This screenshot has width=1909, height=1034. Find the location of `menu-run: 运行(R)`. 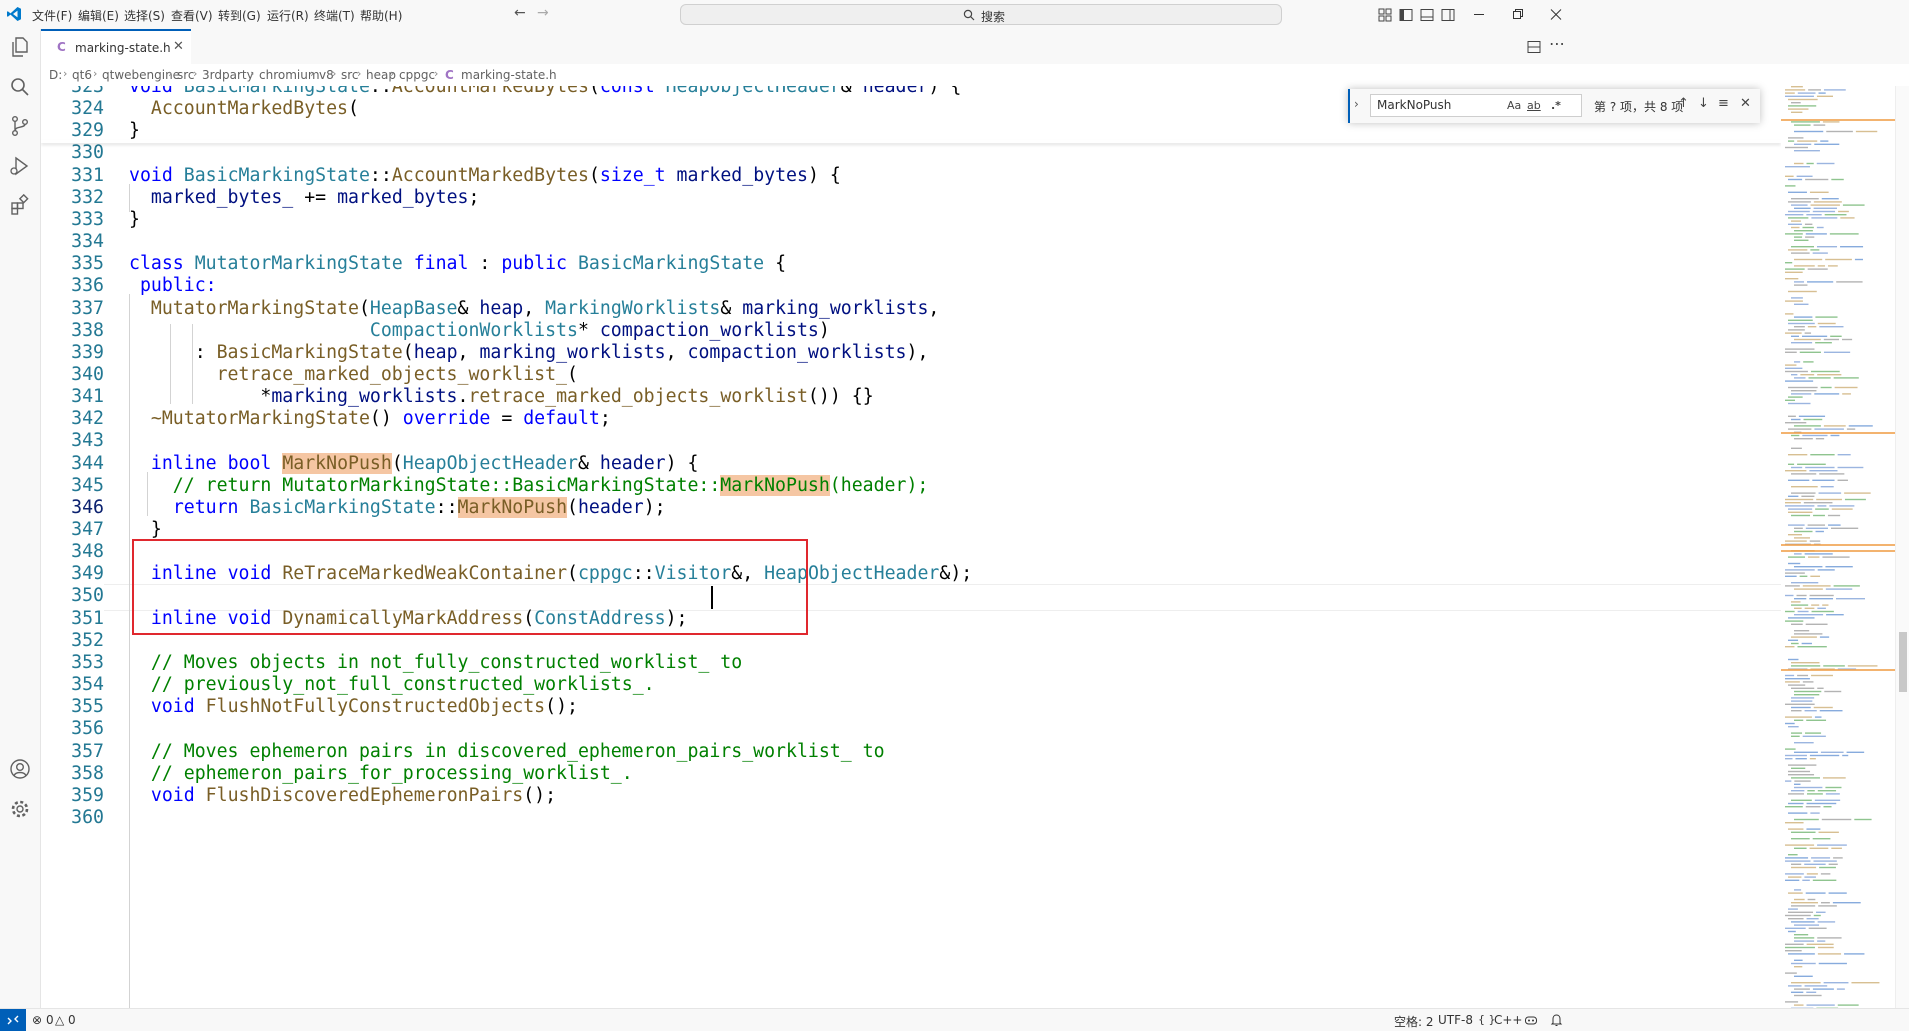

menu-run: 运行(R) is located at coordinates (288, 15).